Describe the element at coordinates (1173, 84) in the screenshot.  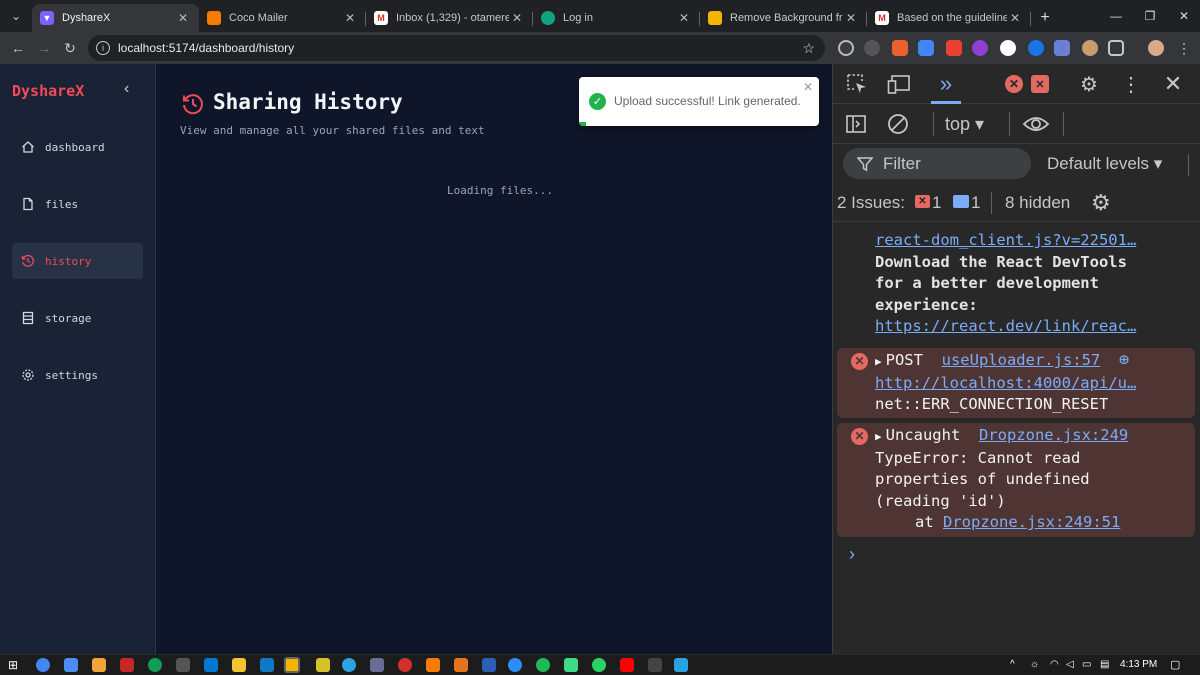
I see `close-devtools-icon: ✕` at that location.